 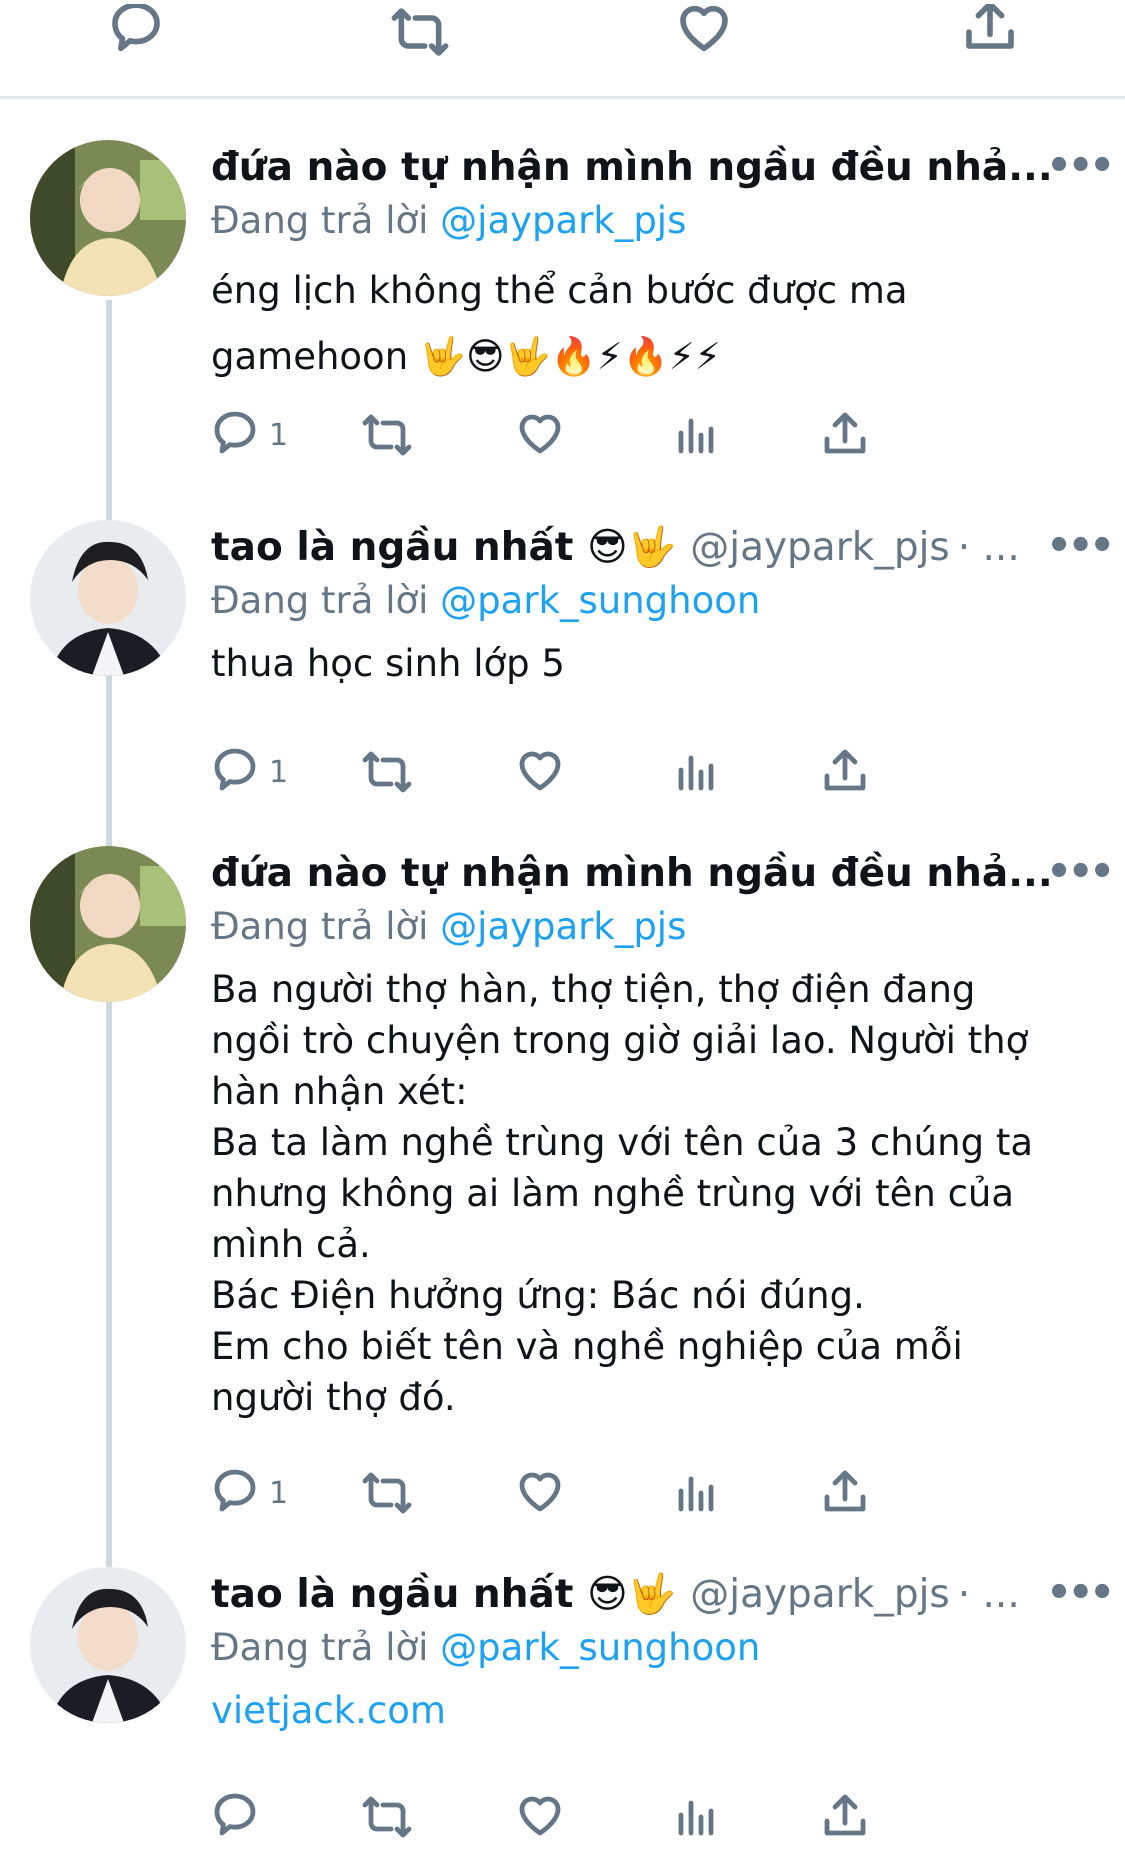 I want to click on tweet-link: vietjack.com, so click(x=651, y=1710).